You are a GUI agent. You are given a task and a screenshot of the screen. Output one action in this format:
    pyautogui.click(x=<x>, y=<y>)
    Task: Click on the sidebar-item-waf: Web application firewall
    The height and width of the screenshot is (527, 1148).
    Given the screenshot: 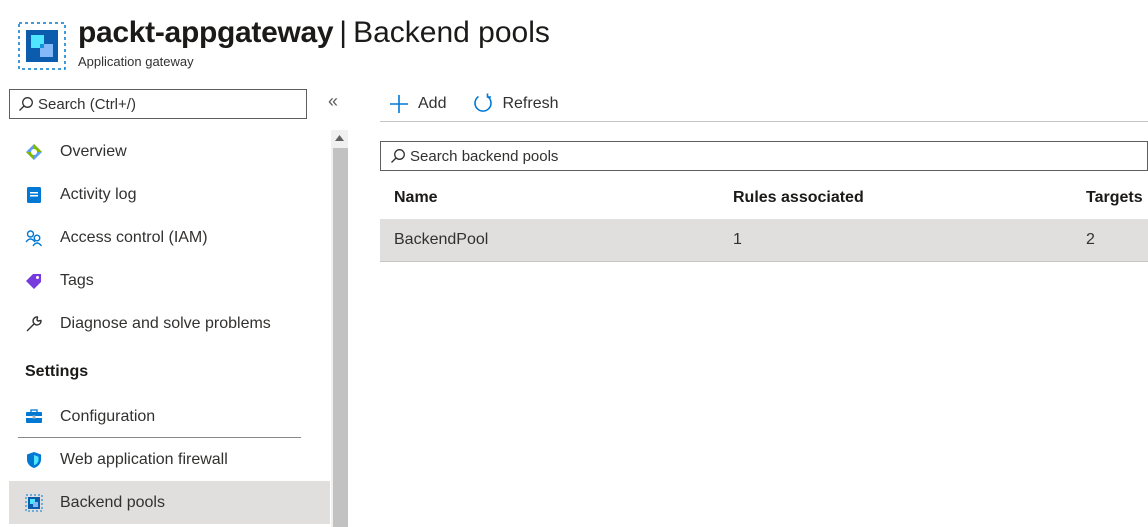 What is the action you would take?
    pyautogui.click(x=165, y=459)
    